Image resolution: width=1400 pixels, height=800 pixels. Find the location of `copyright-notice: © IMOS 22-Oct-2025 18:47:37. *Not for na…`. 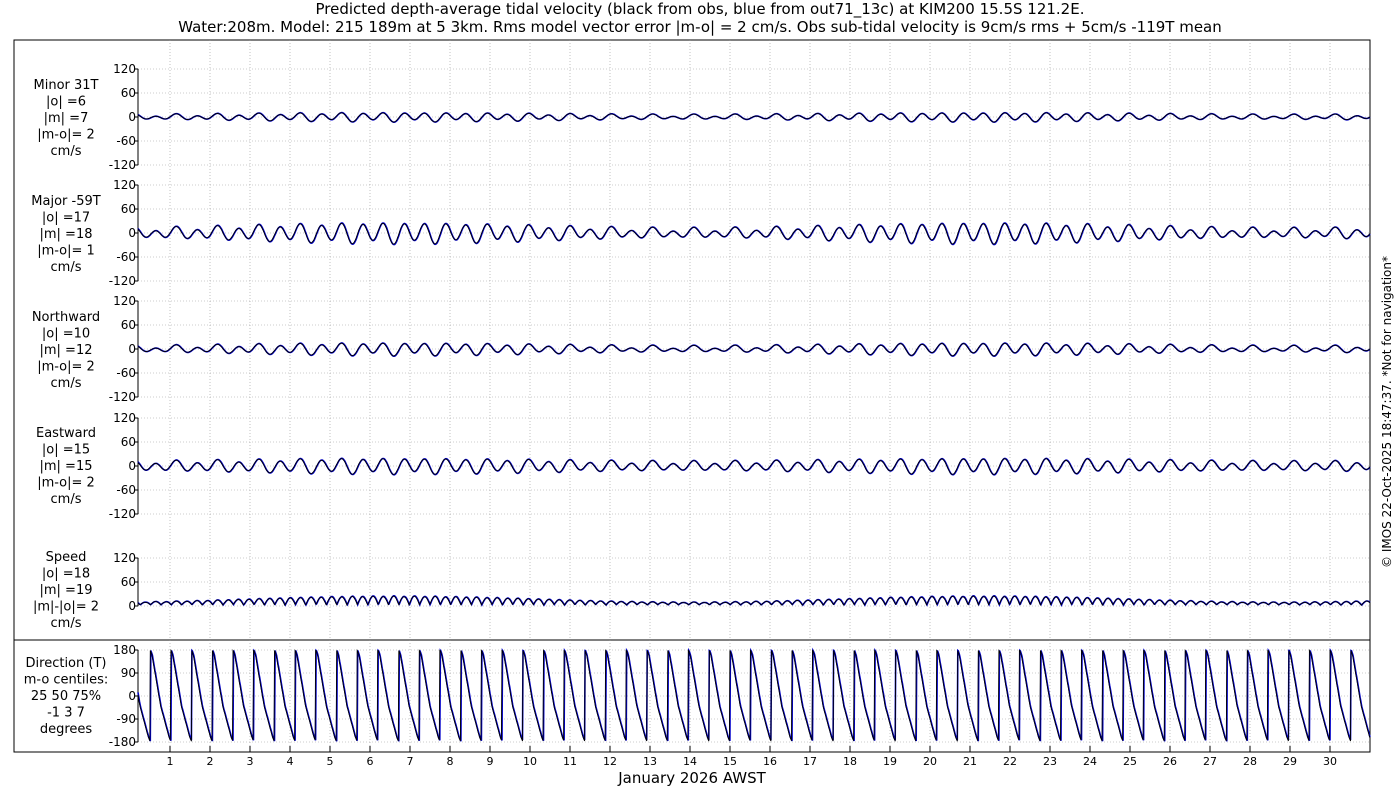

copyright-notice: © IMOS 22-Oct-2025 18:47:37. *Not for na… is located at coordinates (1387, 412).